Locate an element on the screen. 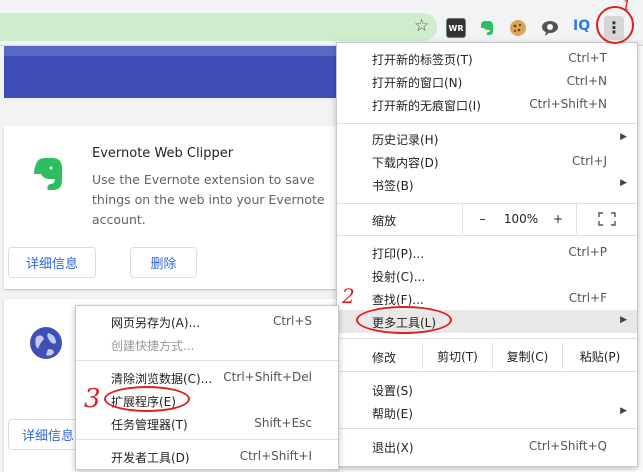 The width and height of the screenshot is (643, 472). annotation-number-1: 1 is located at coordinates (626, 7).